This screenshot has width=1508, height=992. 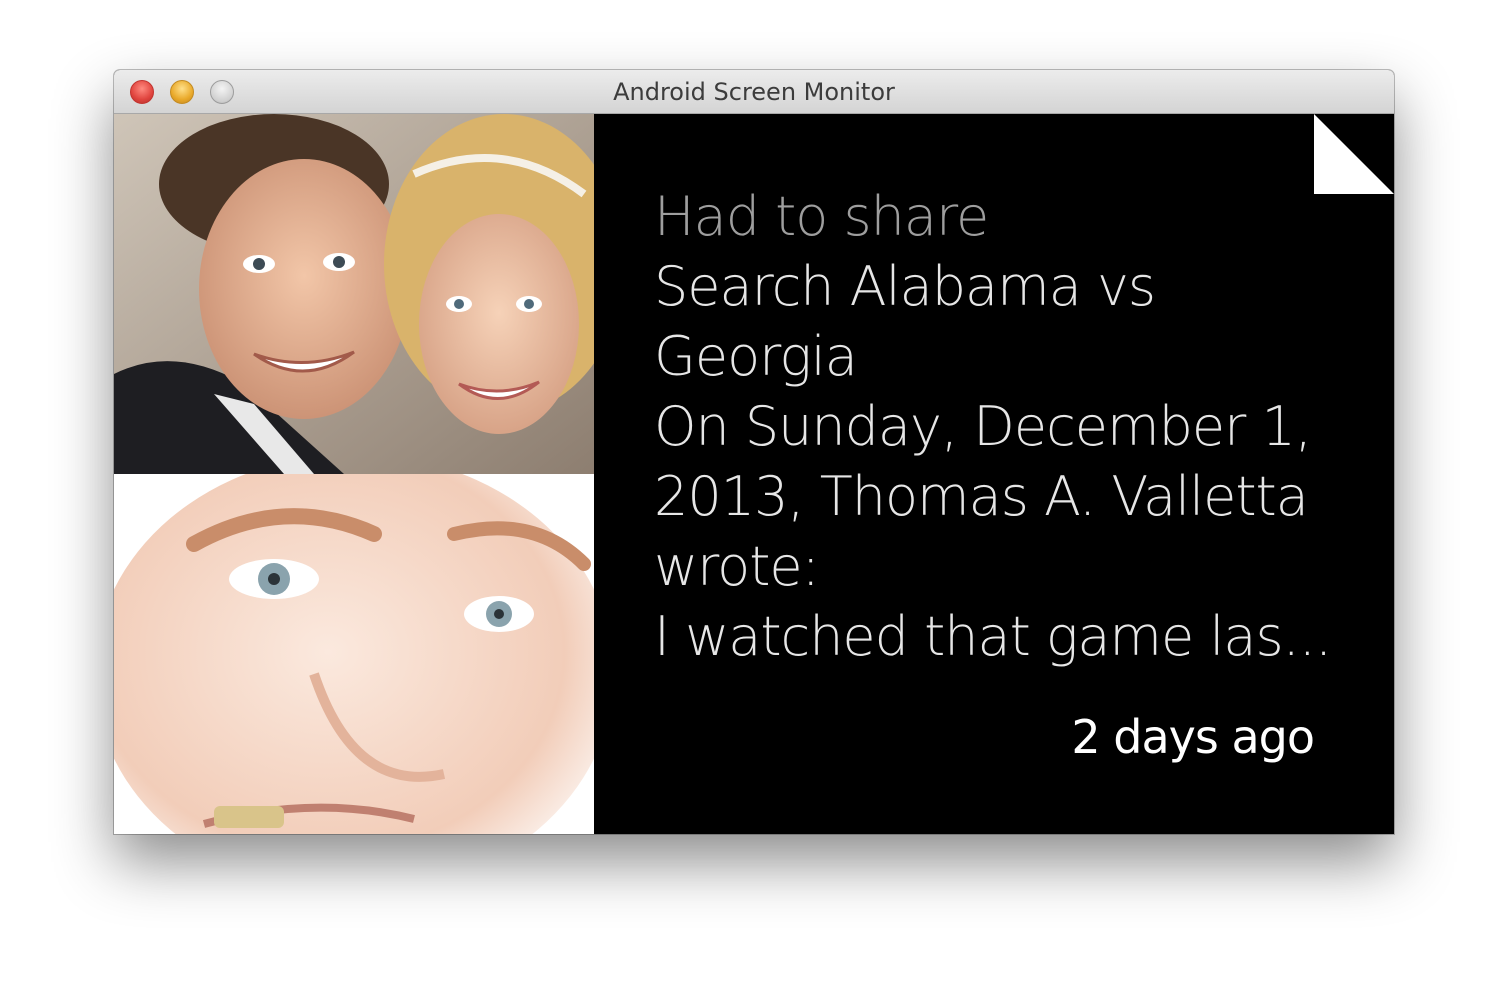 What do you see at coordinates (354, 654) in the screenshot?
I see `photo-face-closeup` at bounding box center [354, 654].